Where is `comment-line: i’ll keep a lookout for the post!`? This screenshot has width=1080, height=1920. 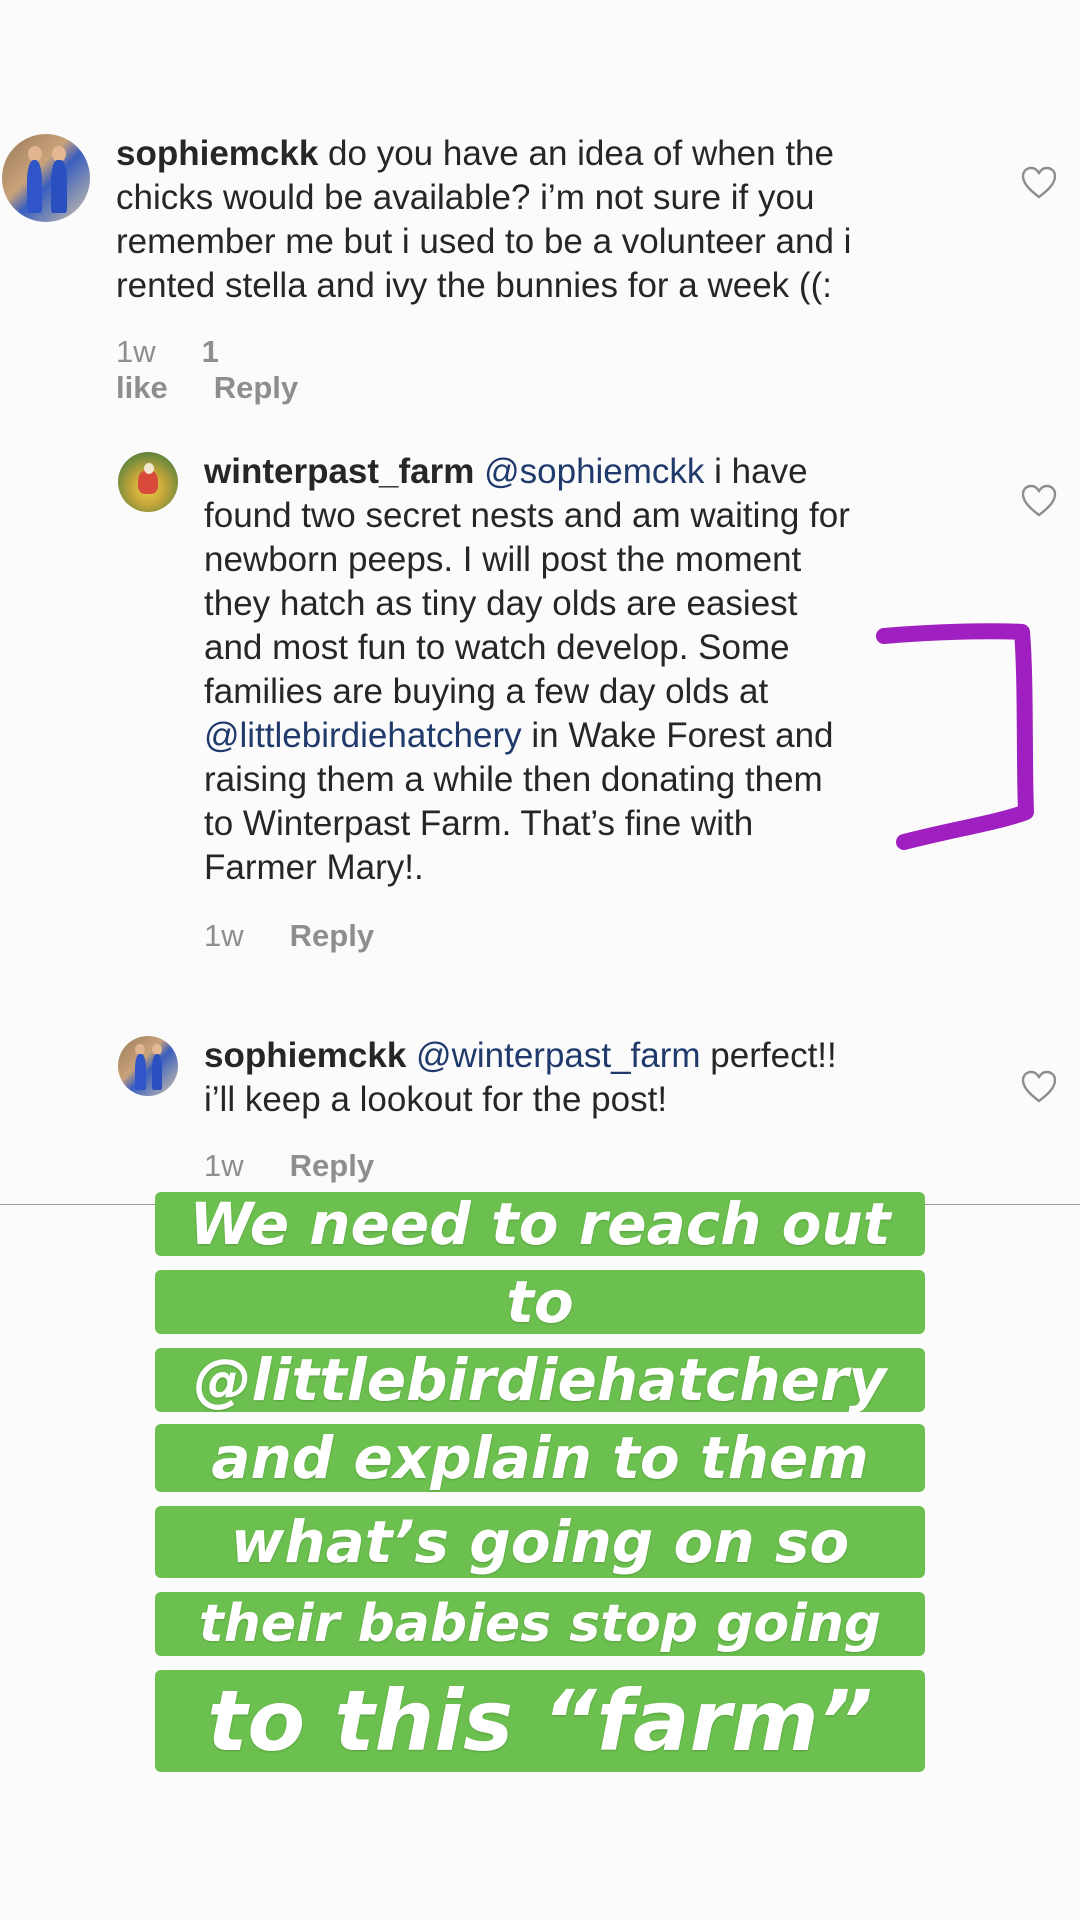 comment-line: i’ll keep a lookout for the post! is located at coordinates (436, 1099).